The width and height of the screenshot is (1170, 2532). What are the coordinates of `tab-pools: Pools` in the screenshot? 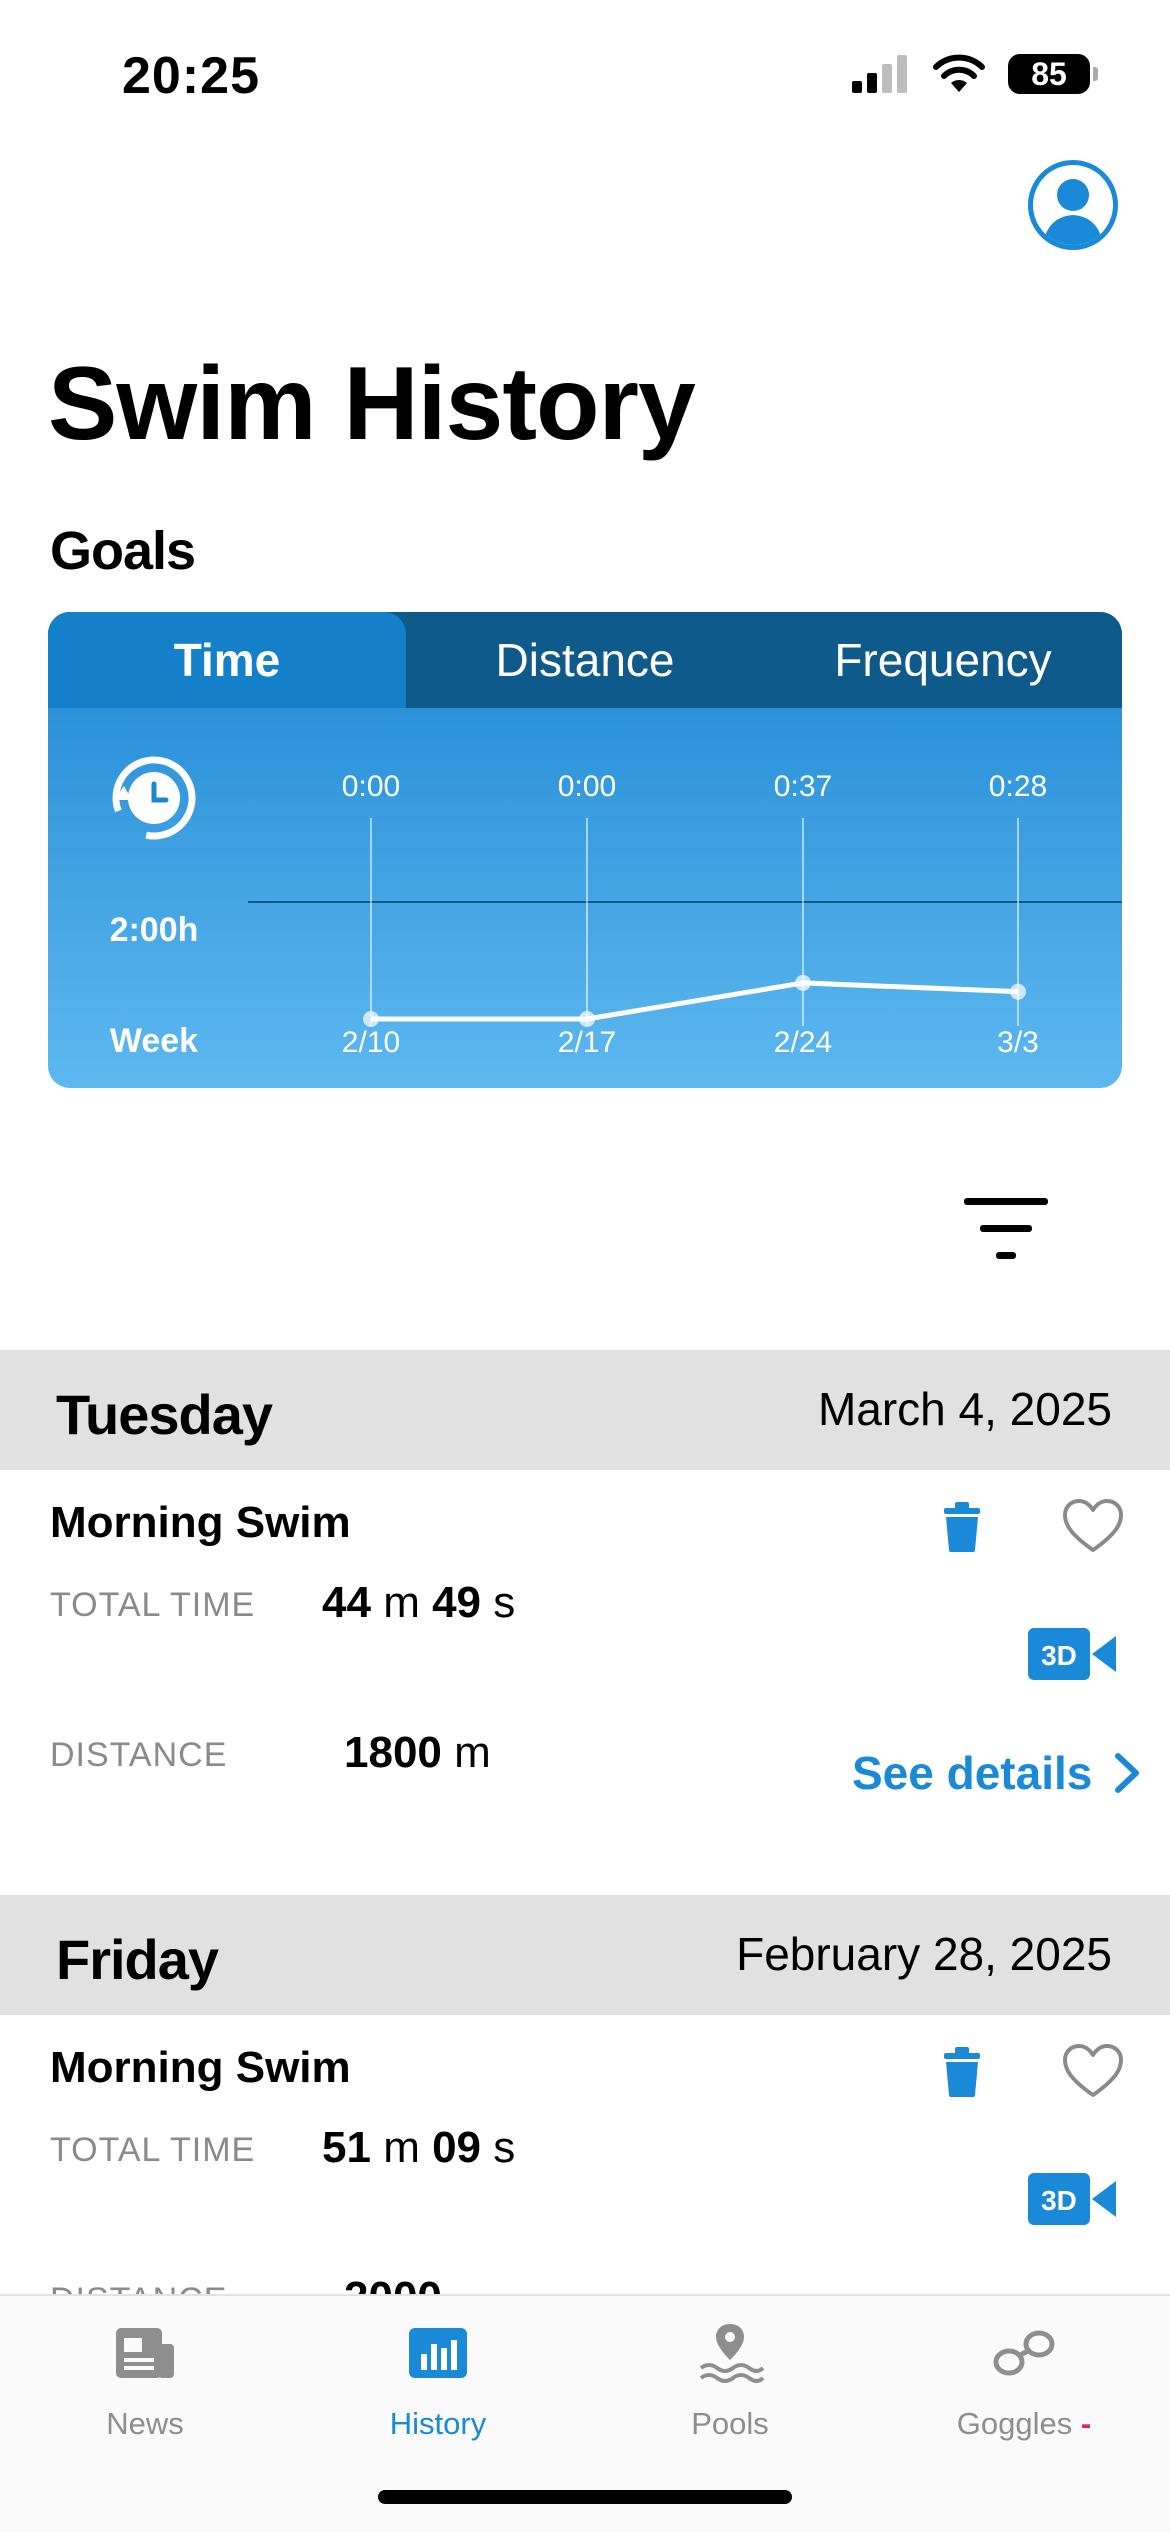 It's located at (730, 2380).